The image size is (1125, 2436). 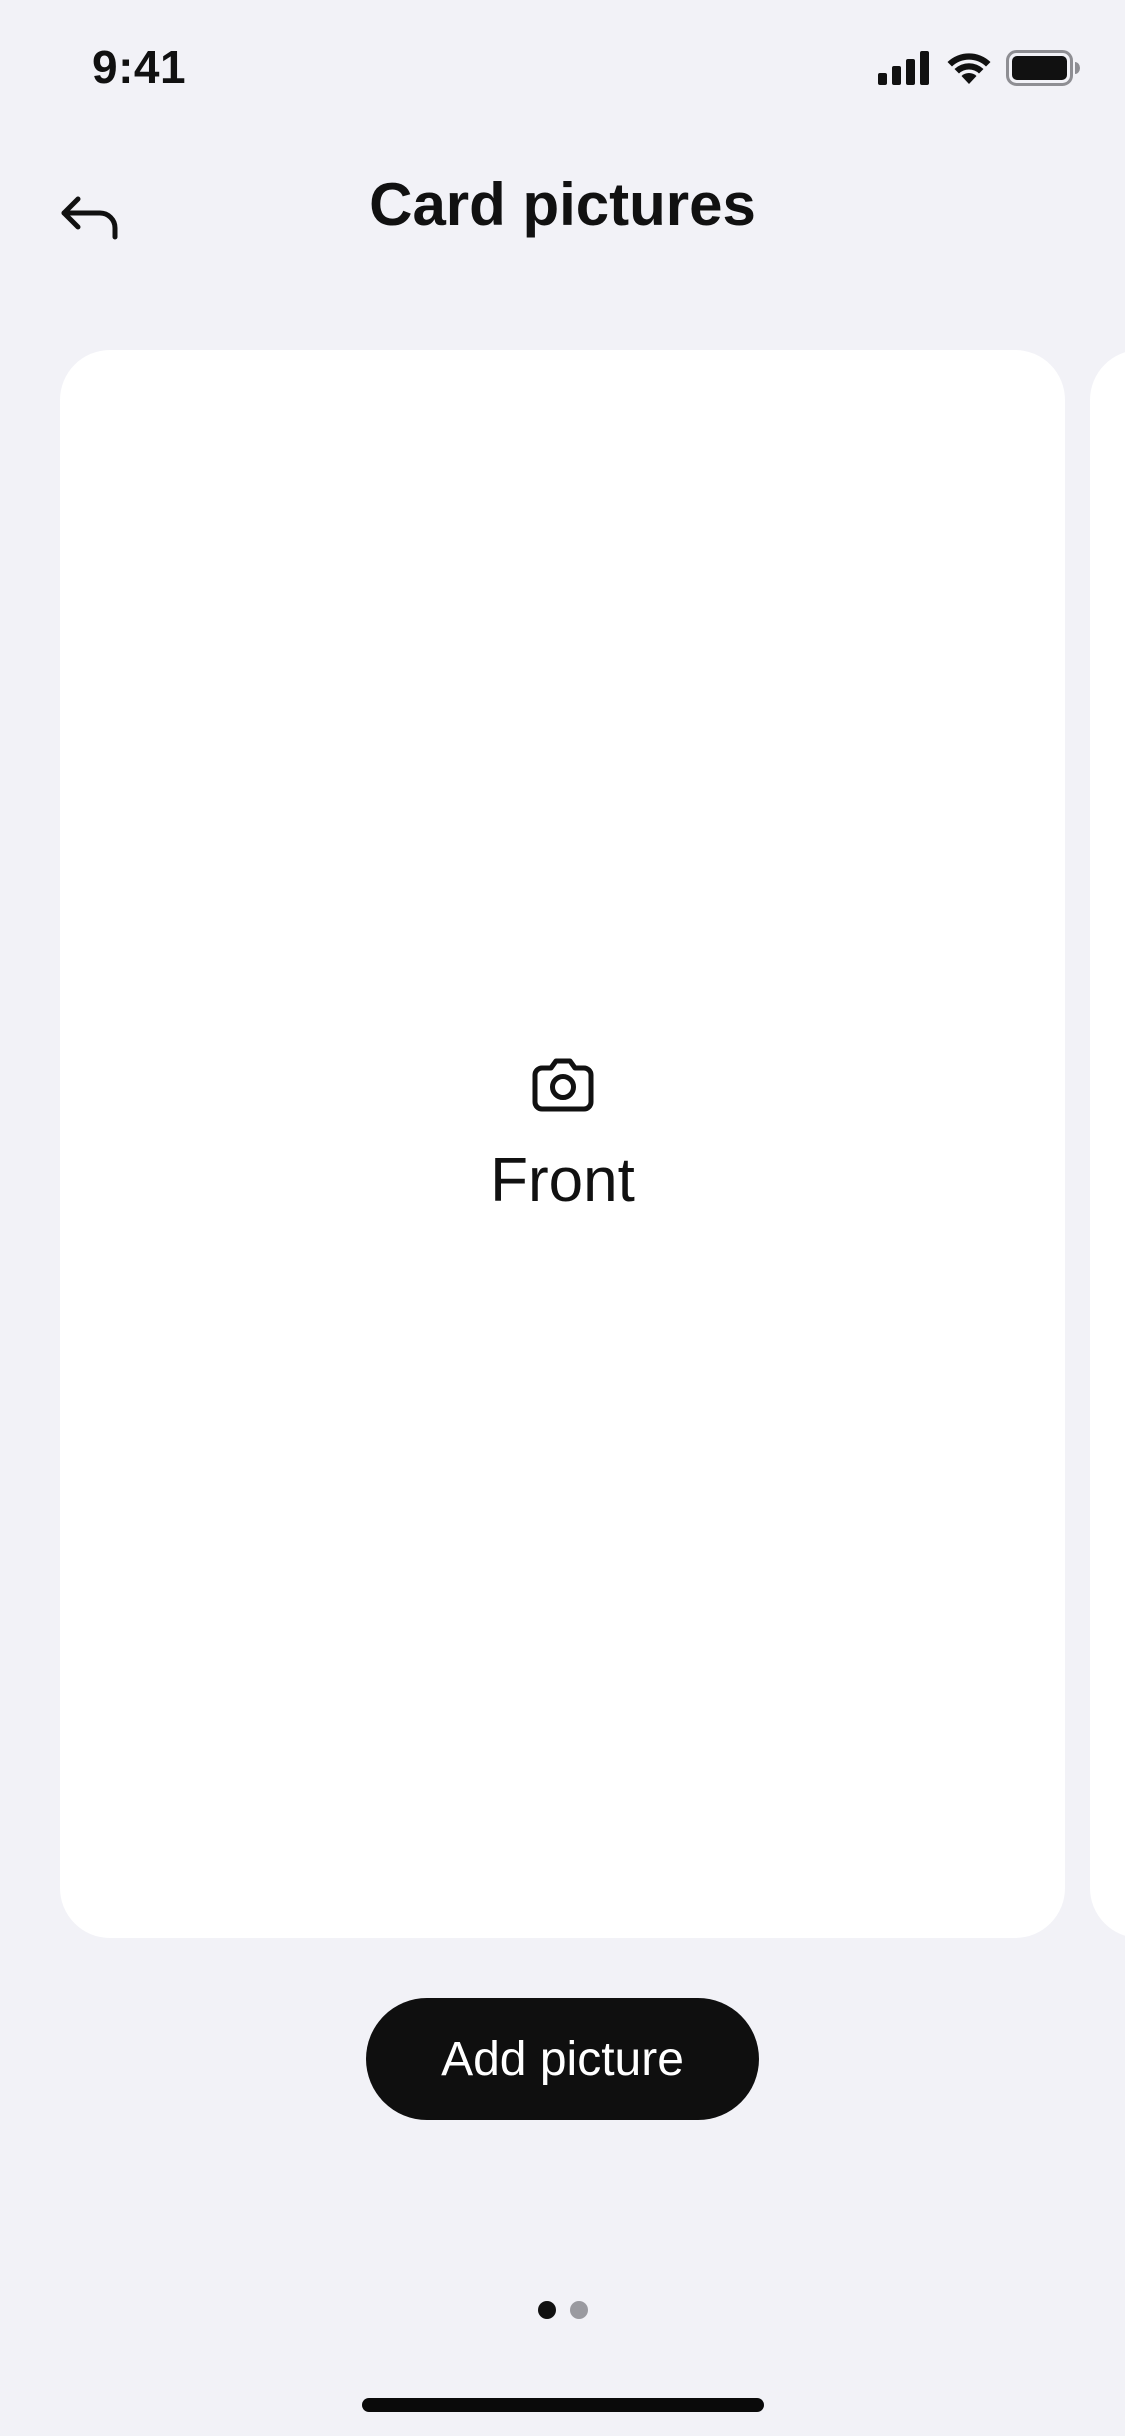 What do you see at coordinates (905, 68) in the screenshot?
I see `cellular-signal-icon` at bounding box center [905, 68].